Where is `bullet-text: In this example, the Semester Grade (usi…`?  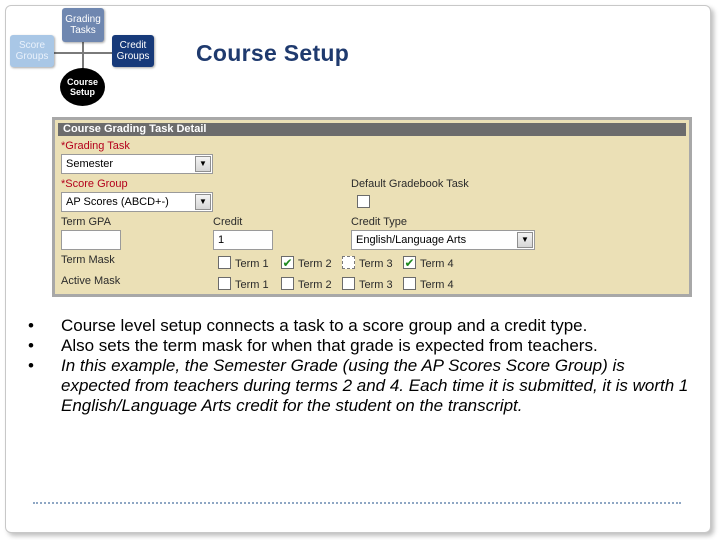
bullet-text: In this example, the Semester Grade (usi… is located at coordinates (375, 385).